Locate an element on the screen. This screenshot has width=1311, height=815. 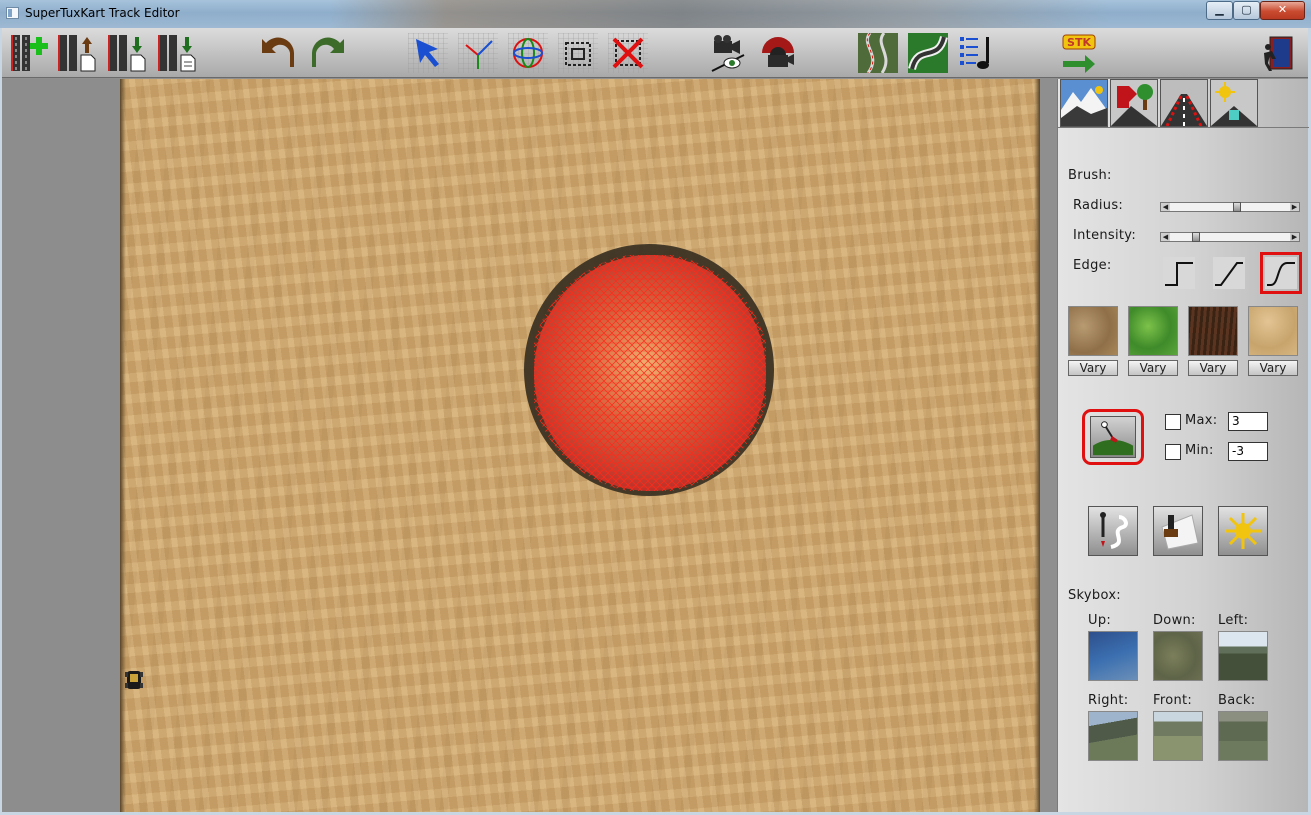
radius-slider: ◀ ▶ is located at coordinates (1230, 207).